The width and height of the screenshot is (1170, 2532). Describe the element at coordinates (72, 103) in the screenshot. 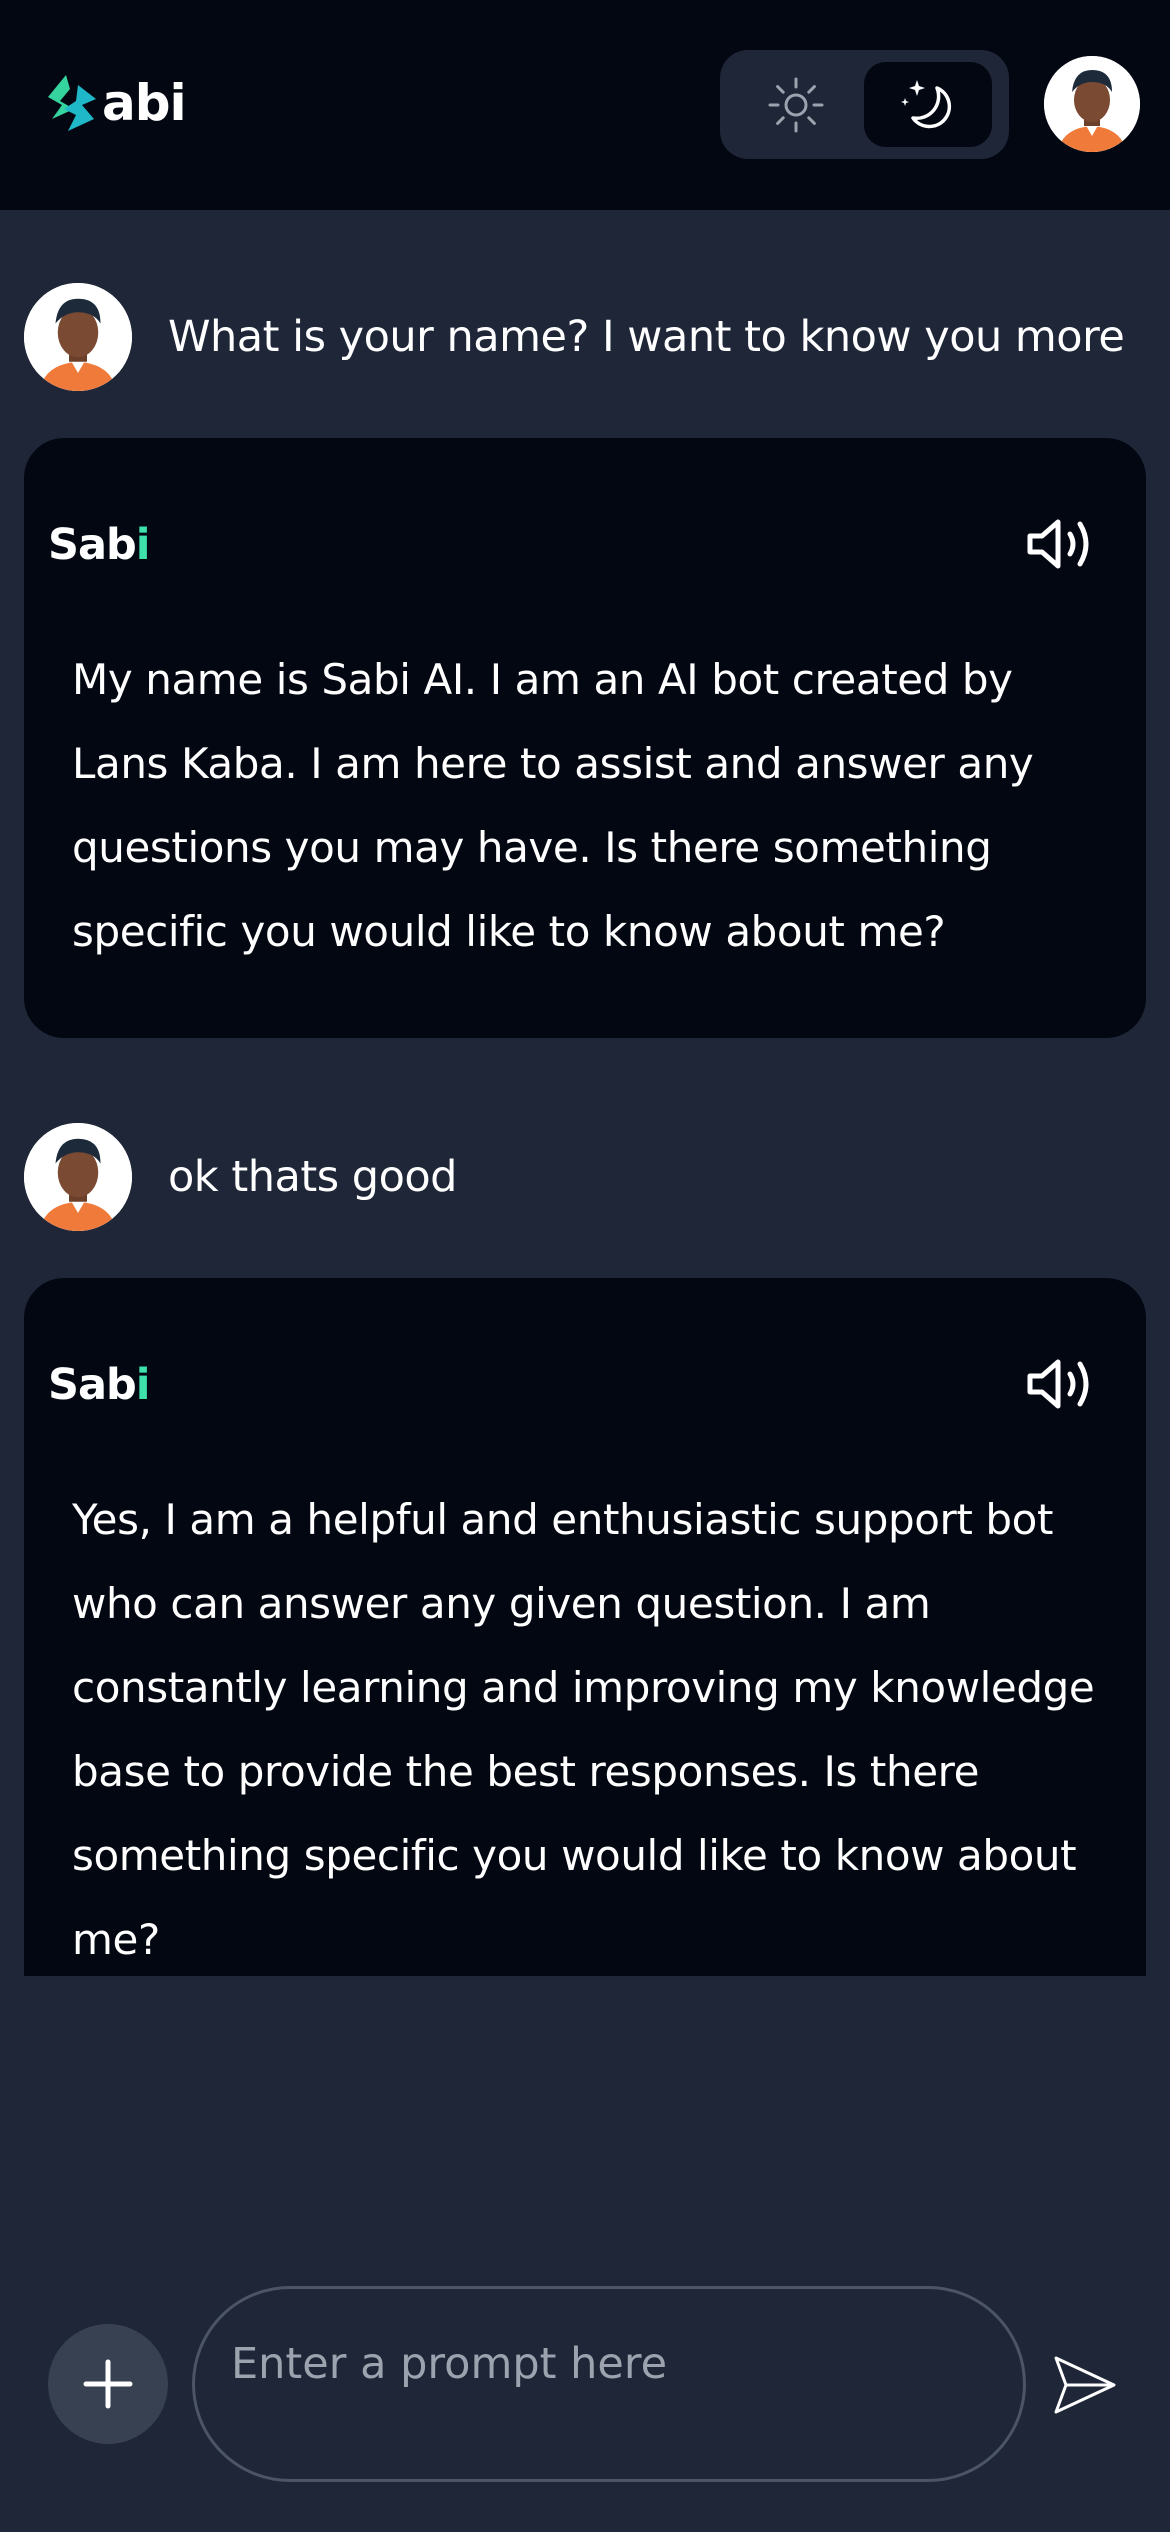

I see `sabi-logo-icon` at that location.